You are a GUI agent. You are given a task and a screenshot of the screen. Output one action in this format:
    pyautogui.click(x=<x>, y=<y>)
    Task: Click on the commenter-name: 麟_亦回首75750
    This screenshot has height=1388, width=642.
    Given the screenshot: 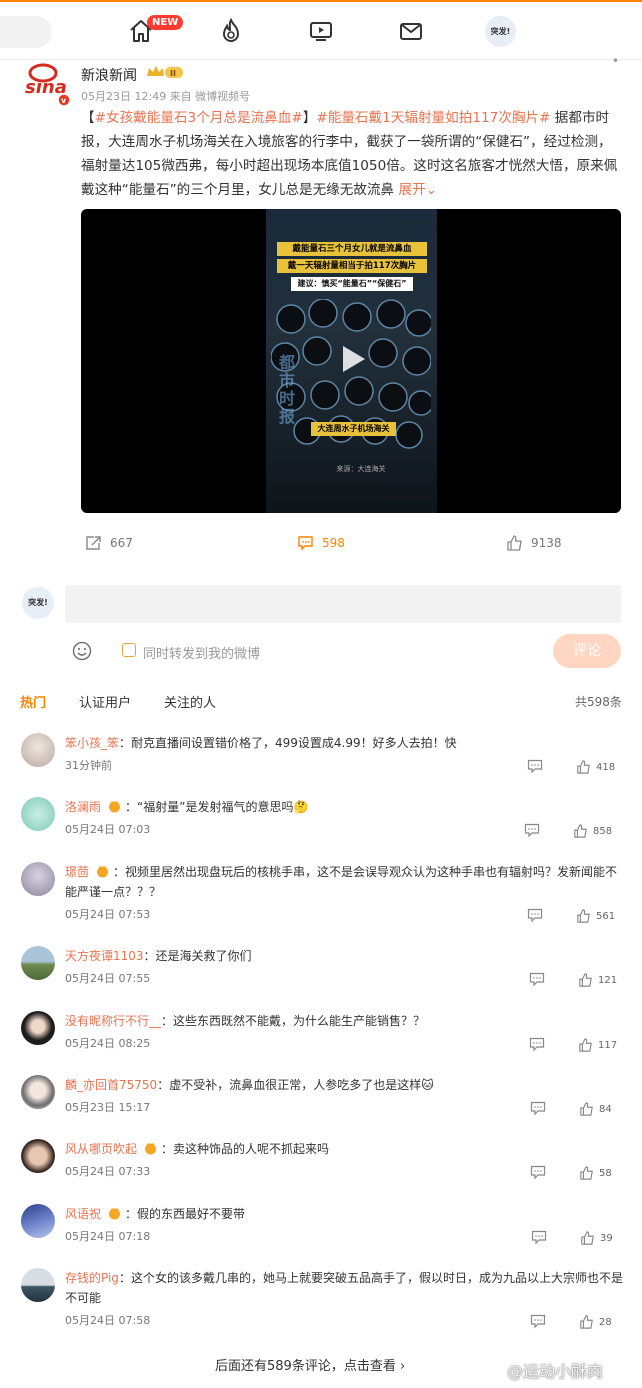 What is the action you would take?
    pyautogui.click(x=111, y=1085)
    